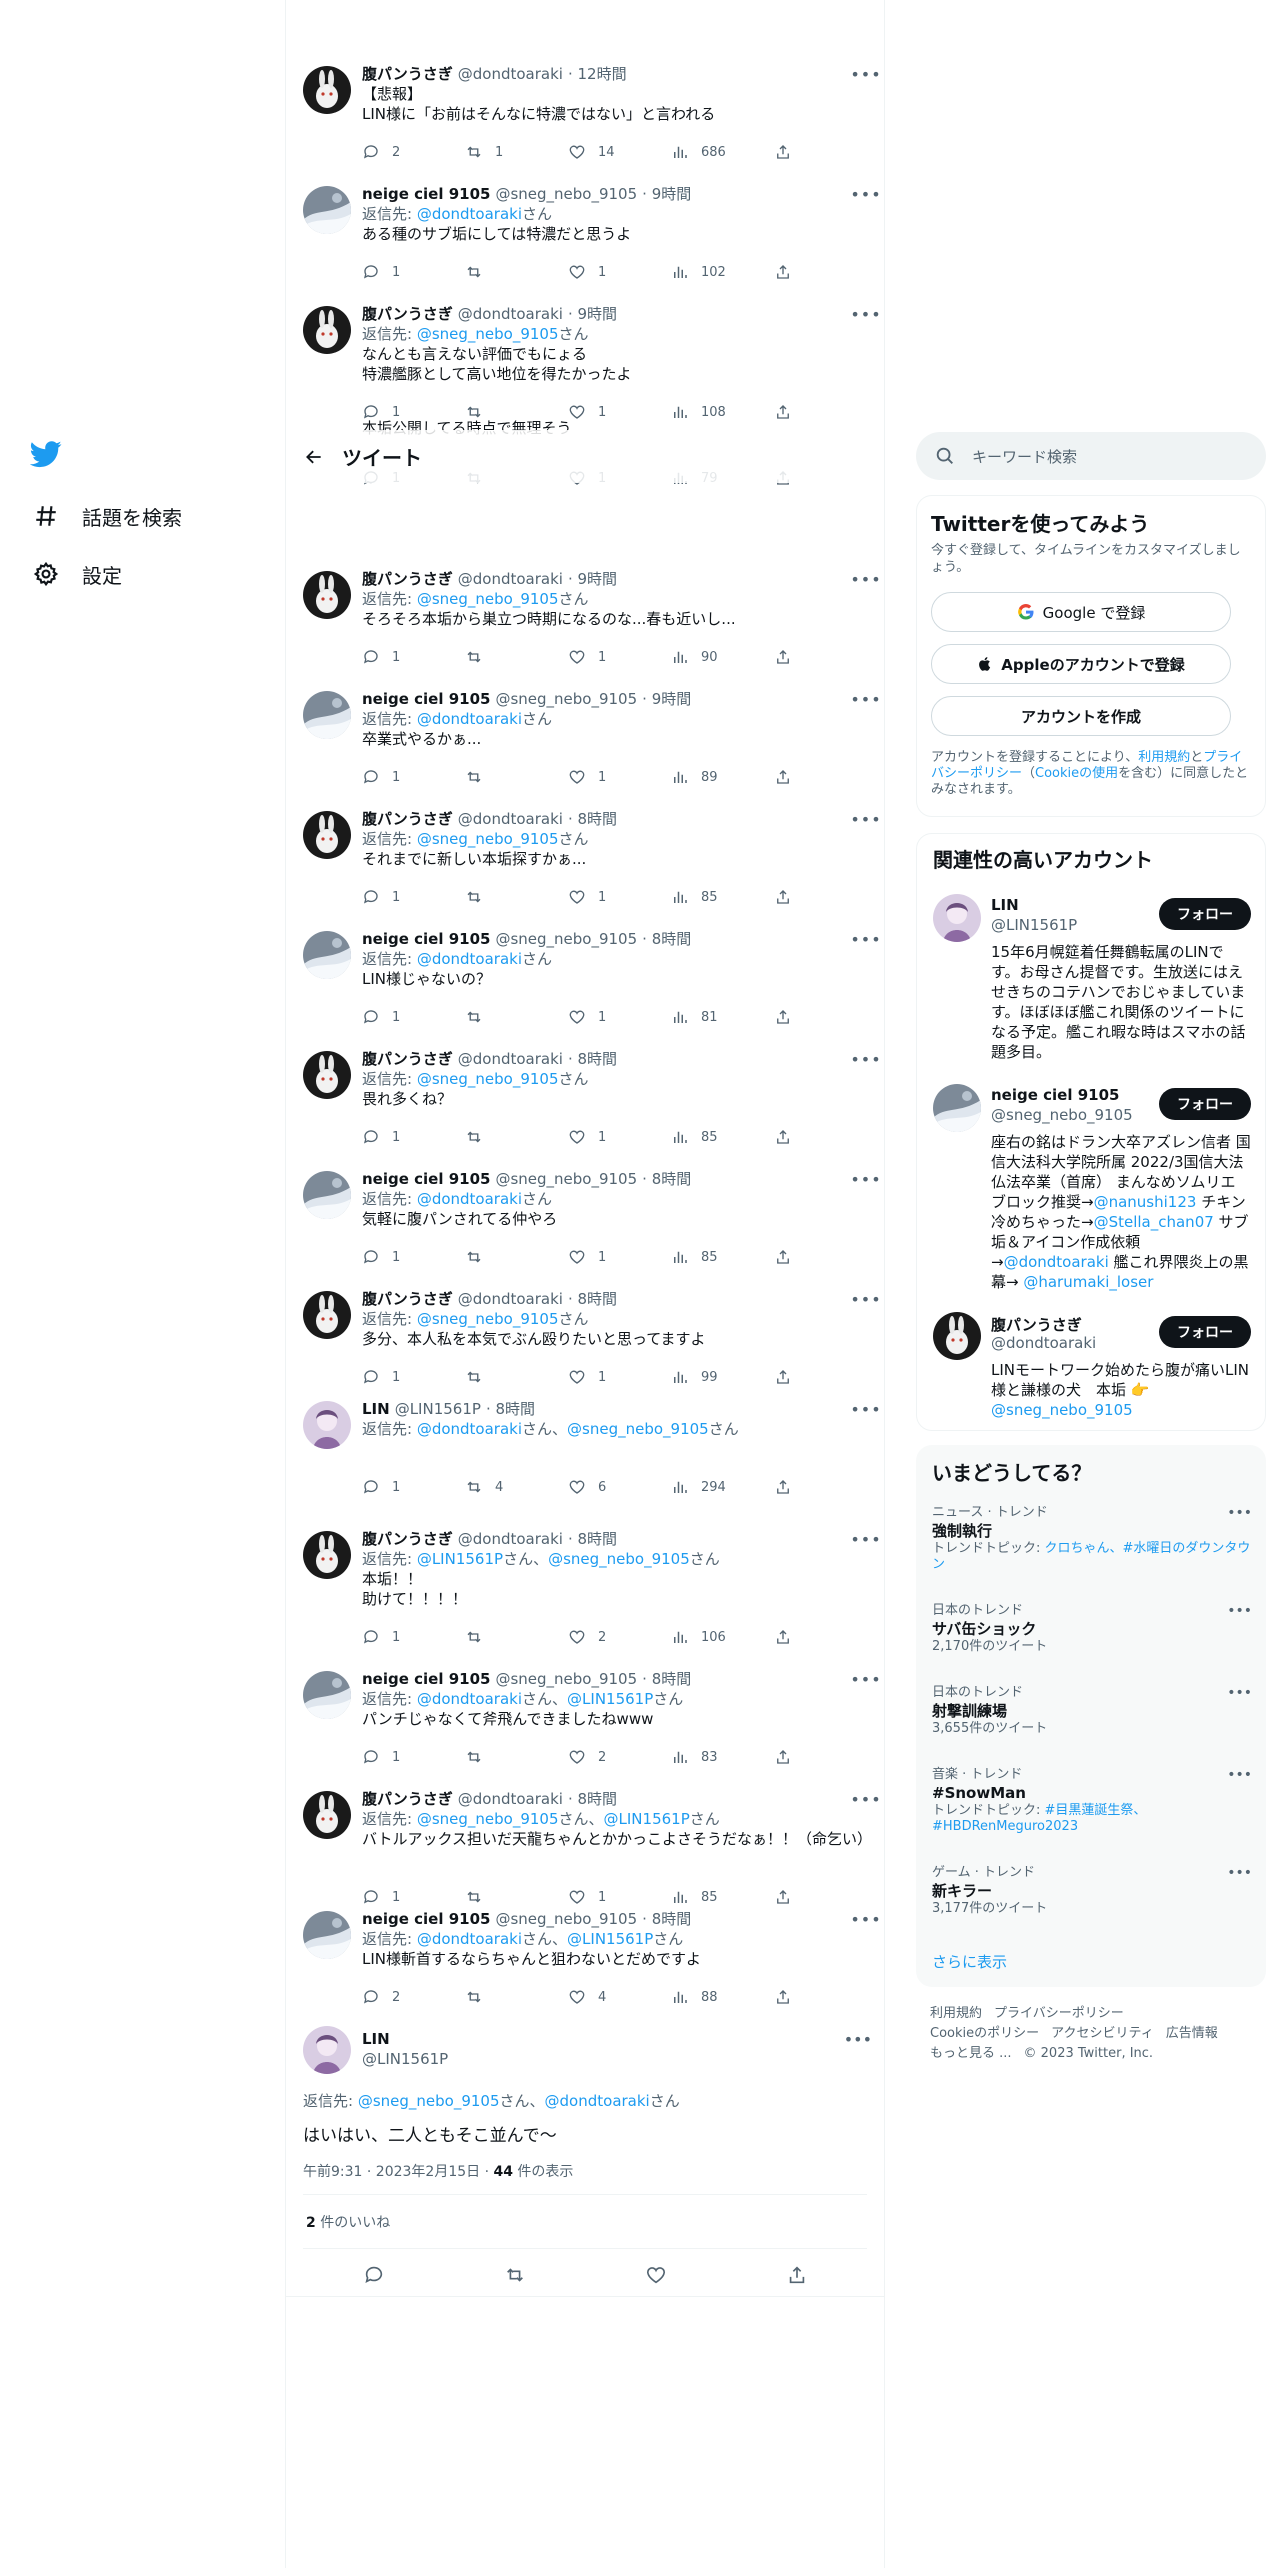  What do you see at coordinates (438, 2171) in the screenshot?
I see `tweet-timestamp: 午前9:31 · 2023年2月15日 · 44 件の表示` at bounding box center [438, 2171].